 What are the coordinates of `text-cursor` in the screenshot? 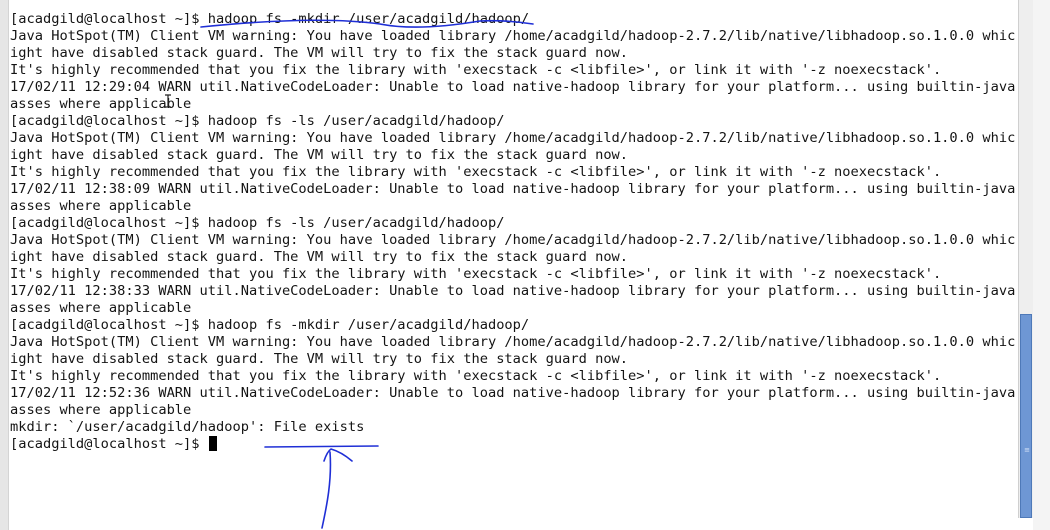 It's located at (212, 443).